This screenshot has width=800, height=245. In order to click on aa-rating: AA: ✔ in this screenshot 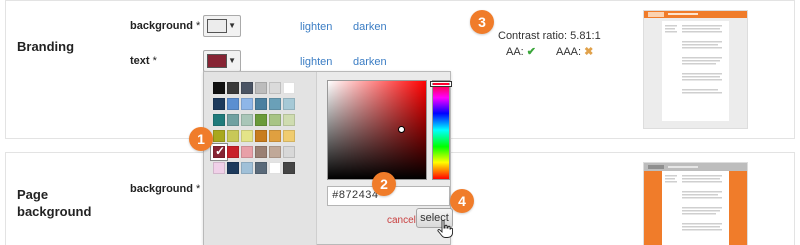, I will do `click(521, 51)`.